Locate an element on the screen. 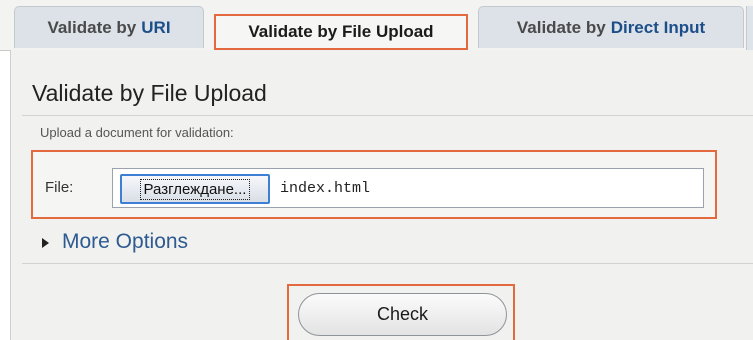 This screenshot has width=753, height=340. page-title: Validate by File Upload is located at coordinates (149, 93).